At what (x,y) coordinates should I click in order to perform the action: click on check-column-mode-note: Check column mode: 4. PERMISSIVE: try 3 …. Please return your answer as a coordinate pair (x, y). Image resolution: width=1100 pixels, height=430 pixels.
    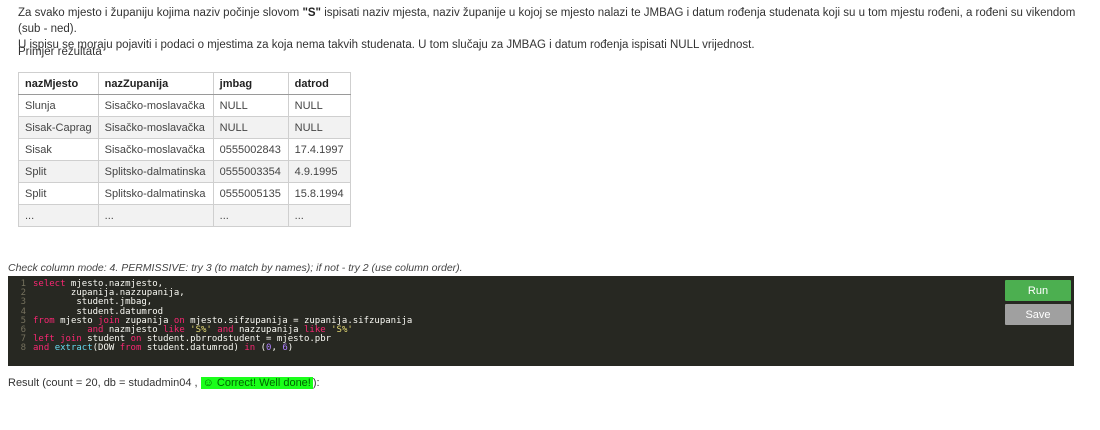
    Looking at the image, I should click on (235, 268).